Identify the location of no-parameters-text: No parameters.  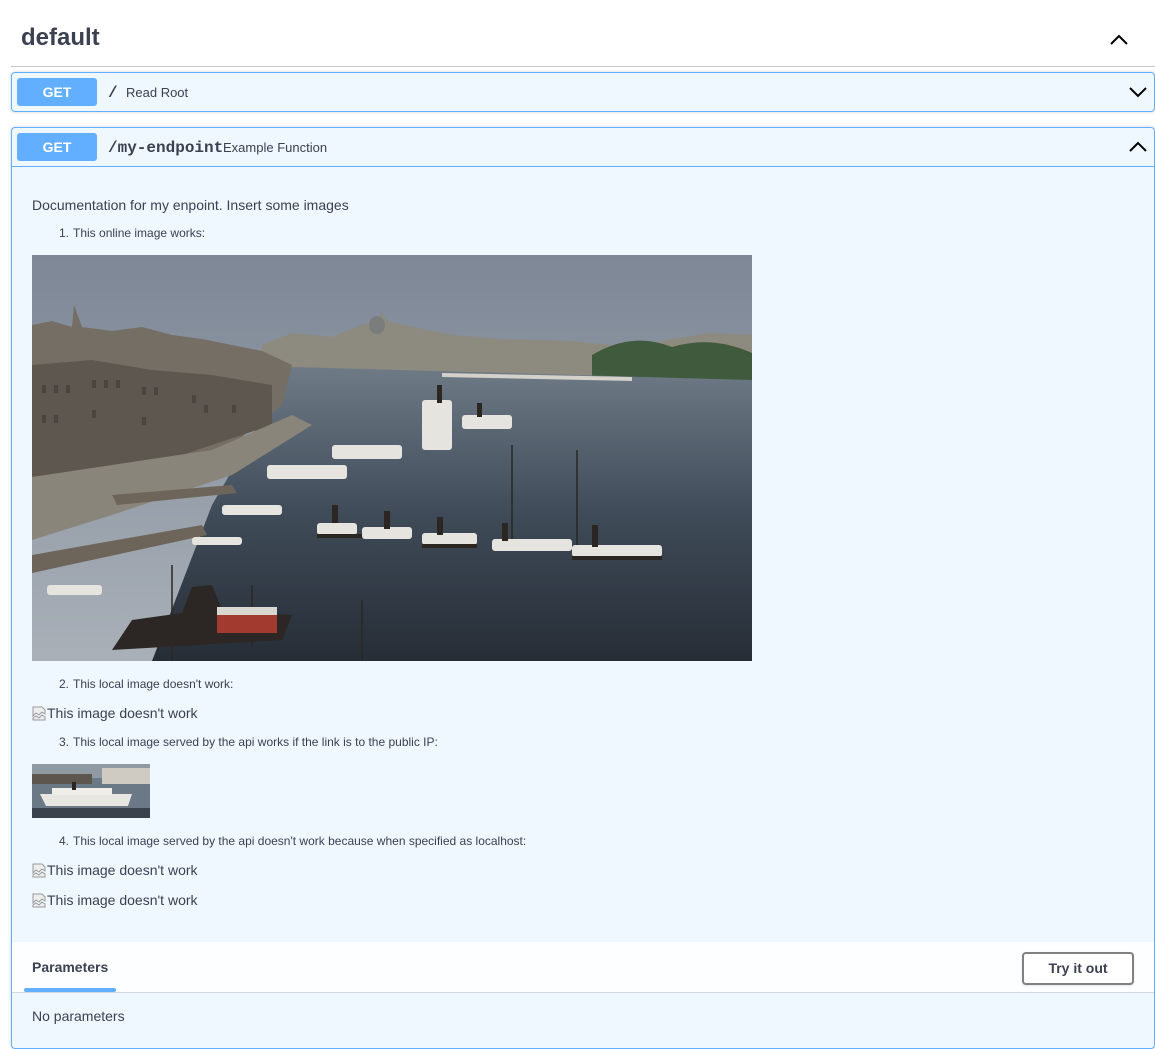
(78, 1016).